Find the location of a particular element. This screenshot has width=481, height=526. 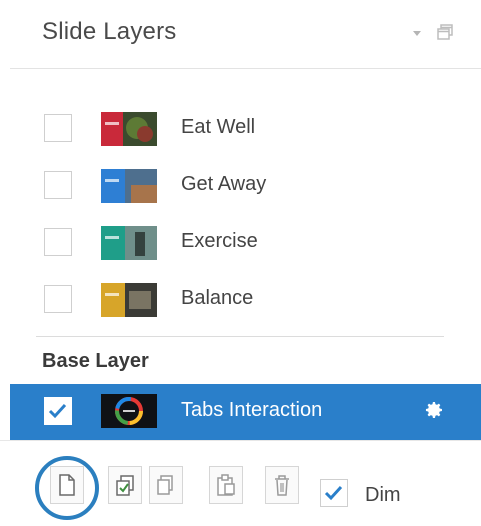

gear-icon is located at coordinates (433, 410).